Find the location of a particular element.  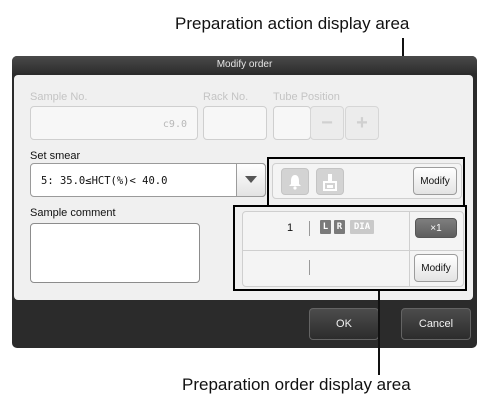

set-smear-value: 5: 35.0≤HCT(%)< 40.0 is located at coordinates (104, 181).